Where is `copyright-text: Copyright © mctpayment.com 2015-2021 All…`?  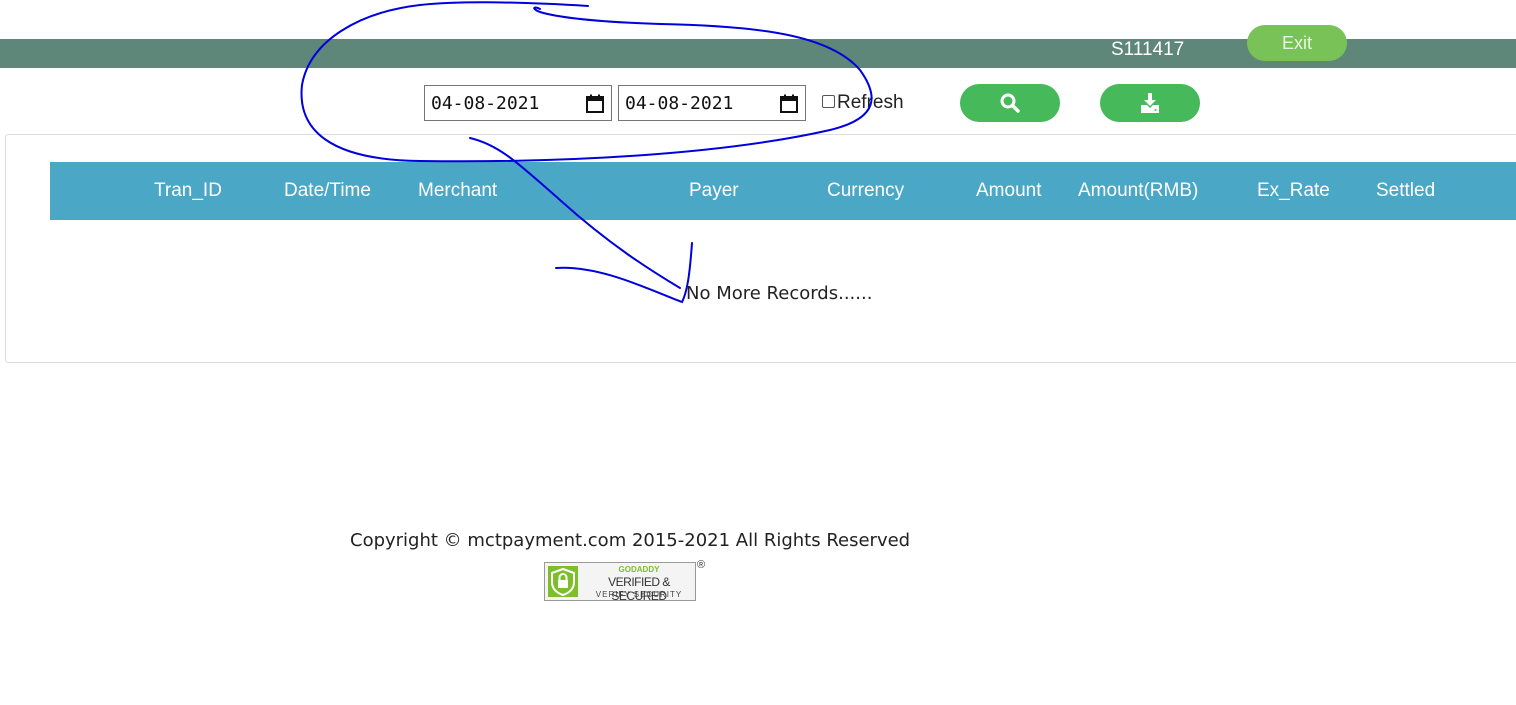
copyright-text: Copyright © mctpayment.com 2015-2021 All… is located at coordinates (630, 540).